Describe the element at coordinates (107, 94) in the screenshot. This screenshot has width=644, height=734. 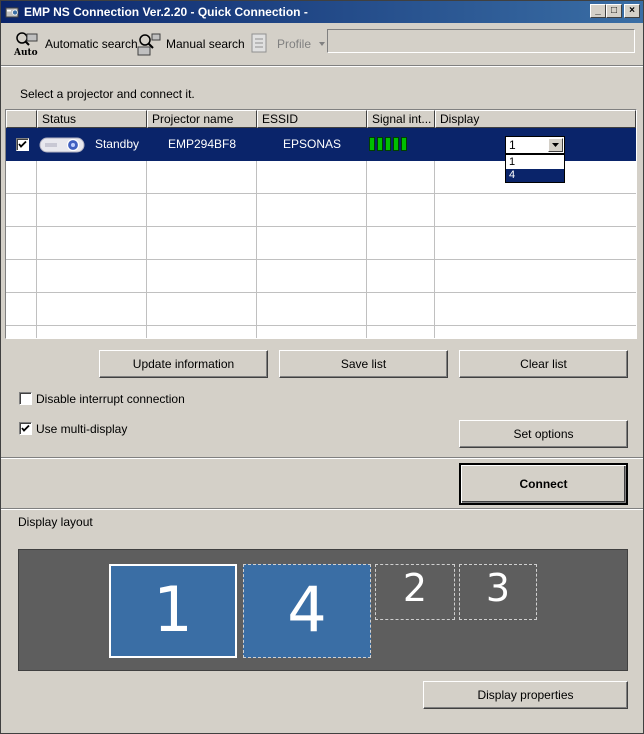
I see `instruction-text: Select a projector and connect it.` at that location.